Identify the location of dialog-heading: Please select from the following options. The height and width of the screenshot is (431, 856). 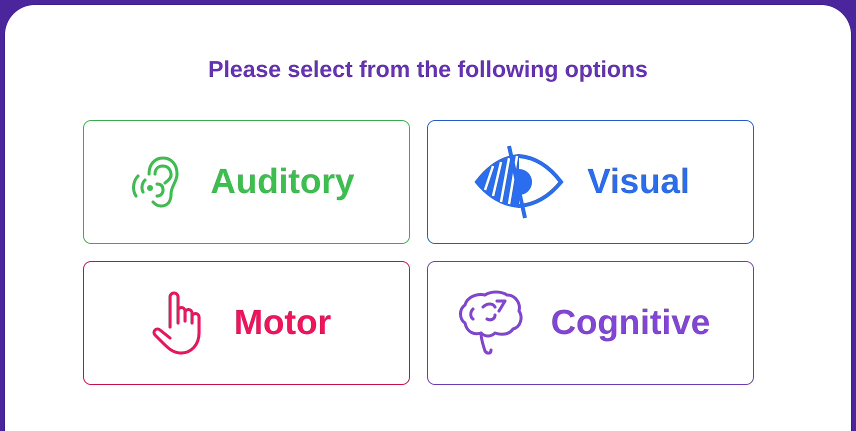
(428, 69).